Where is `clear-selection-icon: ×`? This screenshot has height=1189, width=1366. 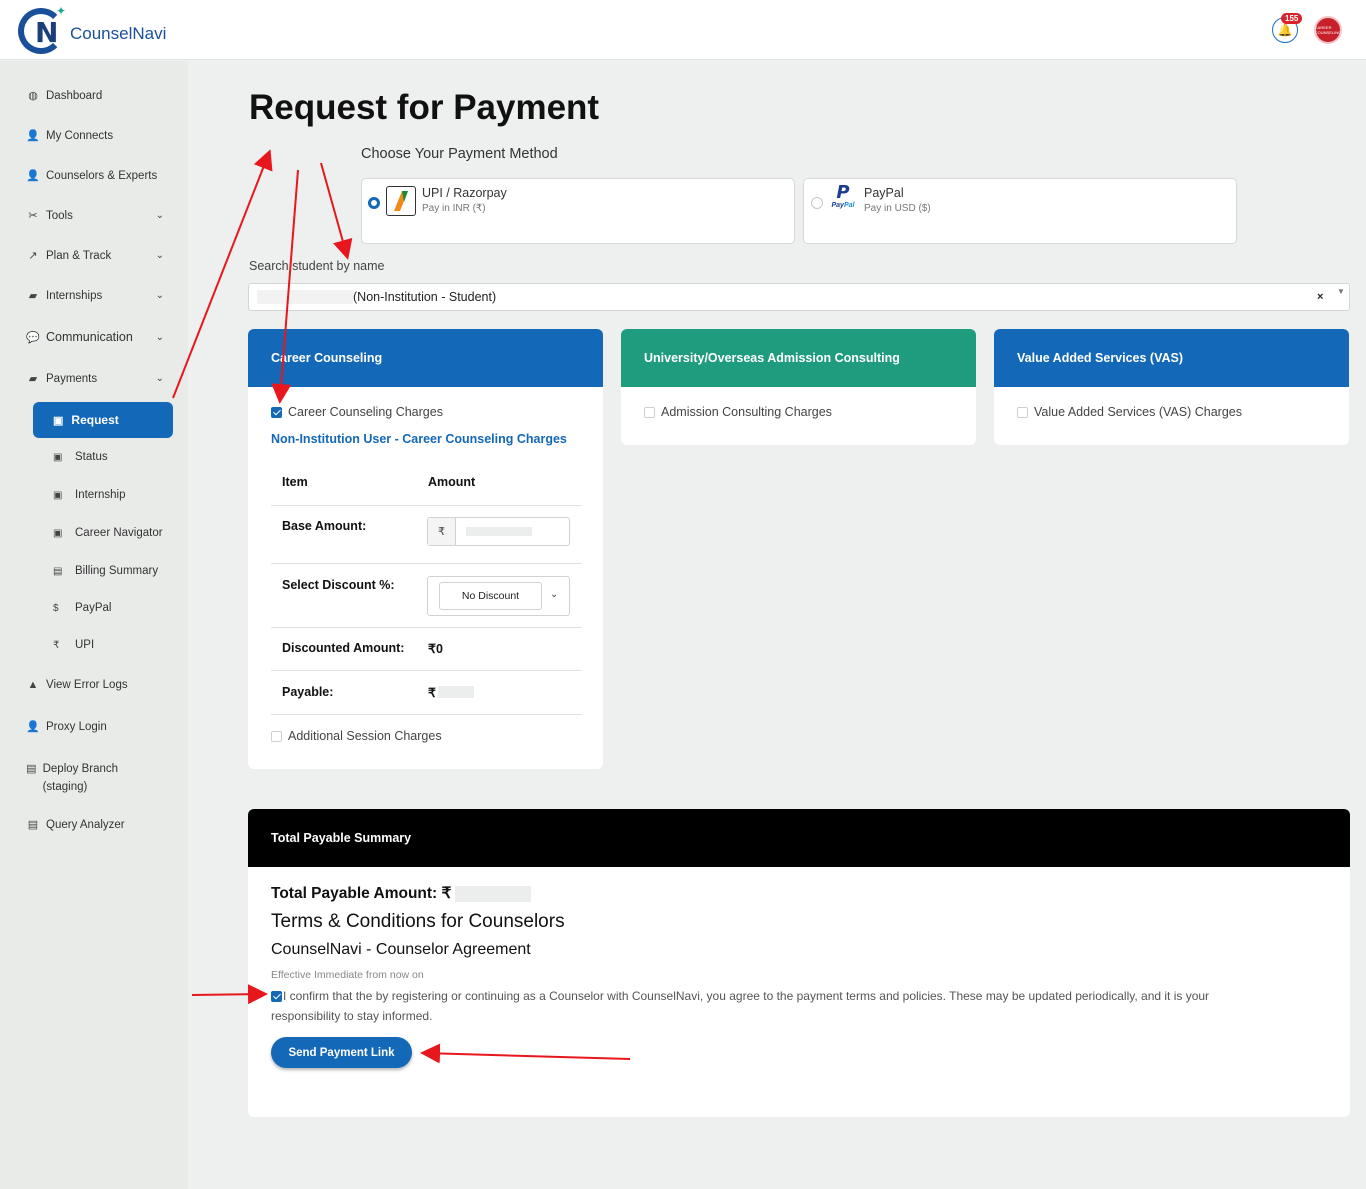
clear-selection-icon: × is located at coordinates (1320, 297).